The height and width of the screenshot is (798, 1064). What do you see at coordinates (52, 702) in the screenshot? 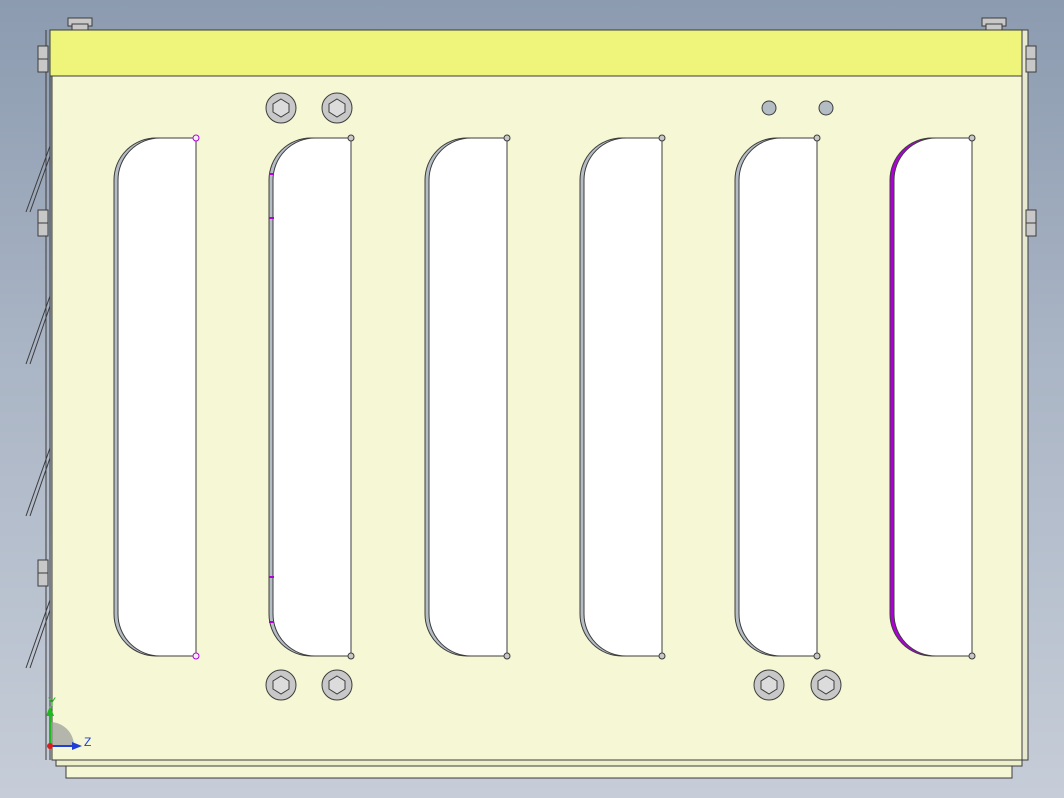
I see `y-axis-label: Y` at bounding box center [52, 702].